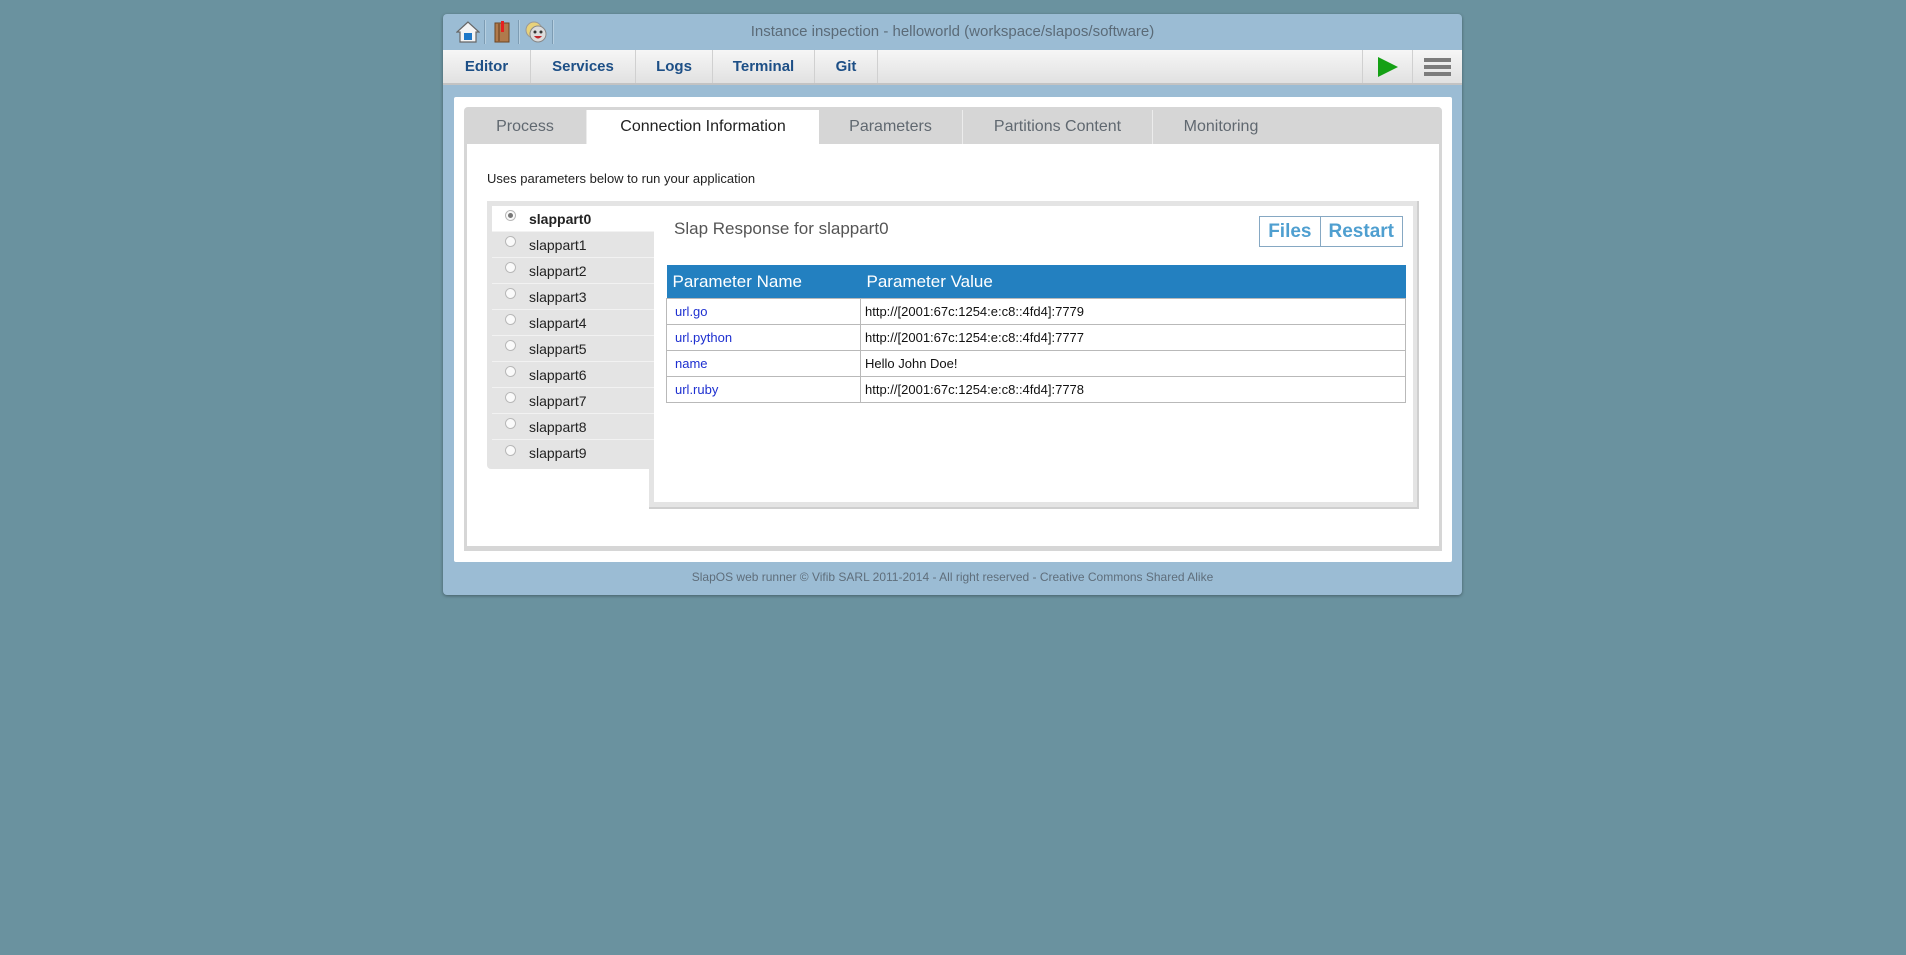 This screenshot has height=955, width=1906. Describe the element at coordinates (487, 66) in the screenshot. I see `nav-editor: Editor` at that location.